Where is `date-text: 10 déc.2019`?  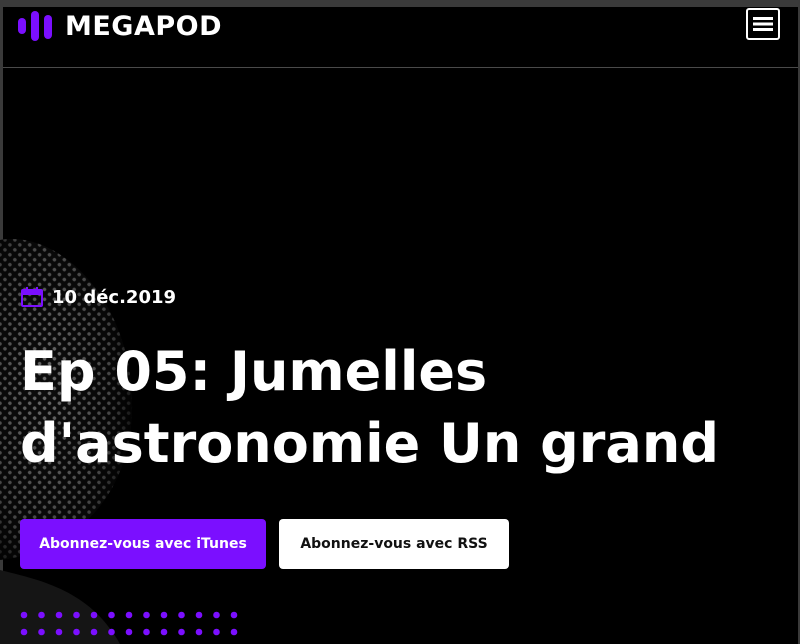
date-text: 10 déc.2019 is located at coordinates (114, 297).